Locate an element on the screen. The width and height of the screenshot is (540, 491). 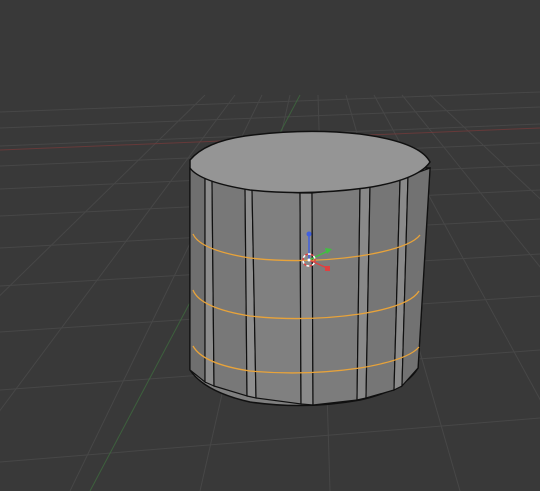
cursor-center is located at coordinates (309, 260).